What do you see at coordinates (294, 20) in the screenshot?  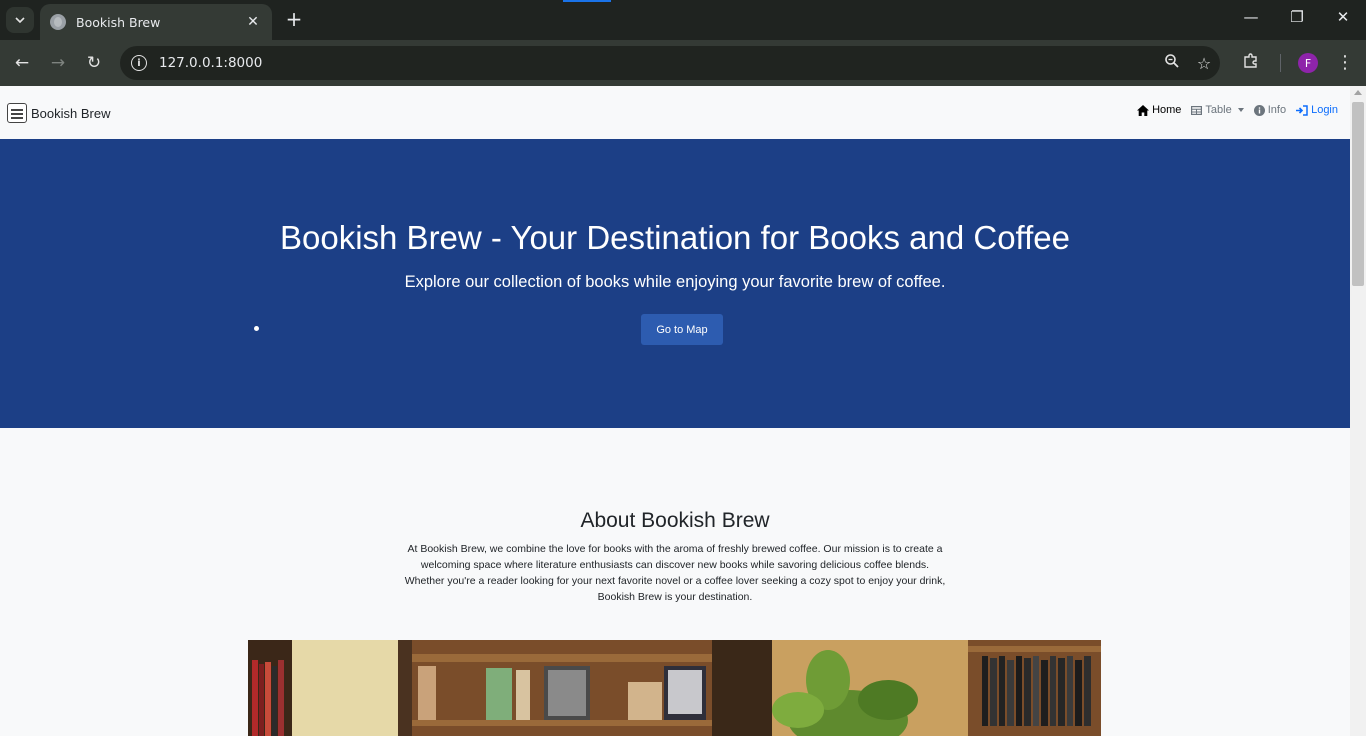 I see `new-tab-button: +` at bounding box center [294, 20].